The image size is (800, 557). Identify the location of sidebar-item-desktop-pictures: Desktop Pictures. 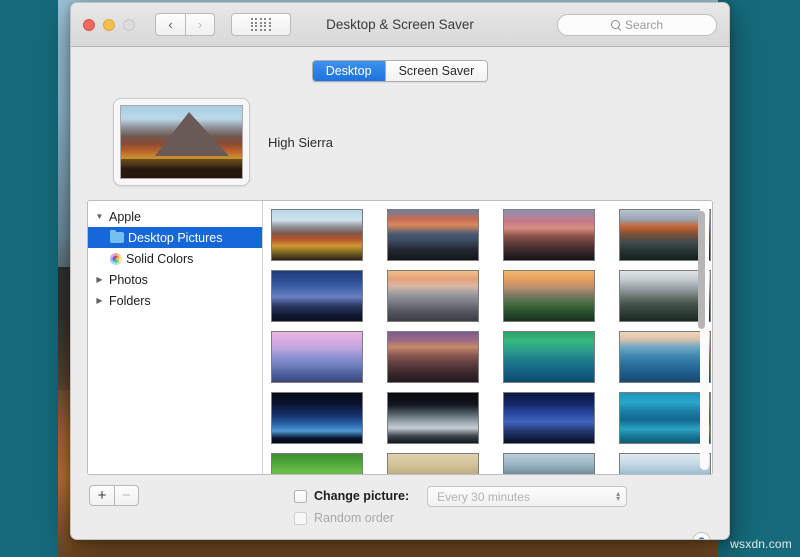
(175, 237).